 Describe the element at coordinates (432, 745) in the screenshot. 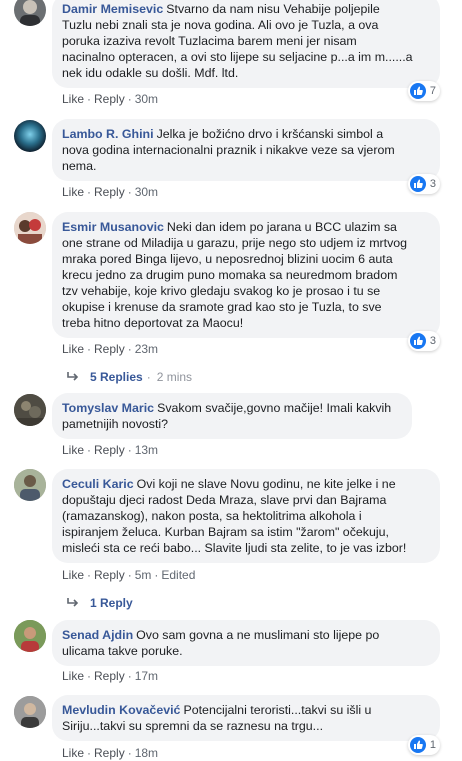

I see `reaction-number: 1` at that location.